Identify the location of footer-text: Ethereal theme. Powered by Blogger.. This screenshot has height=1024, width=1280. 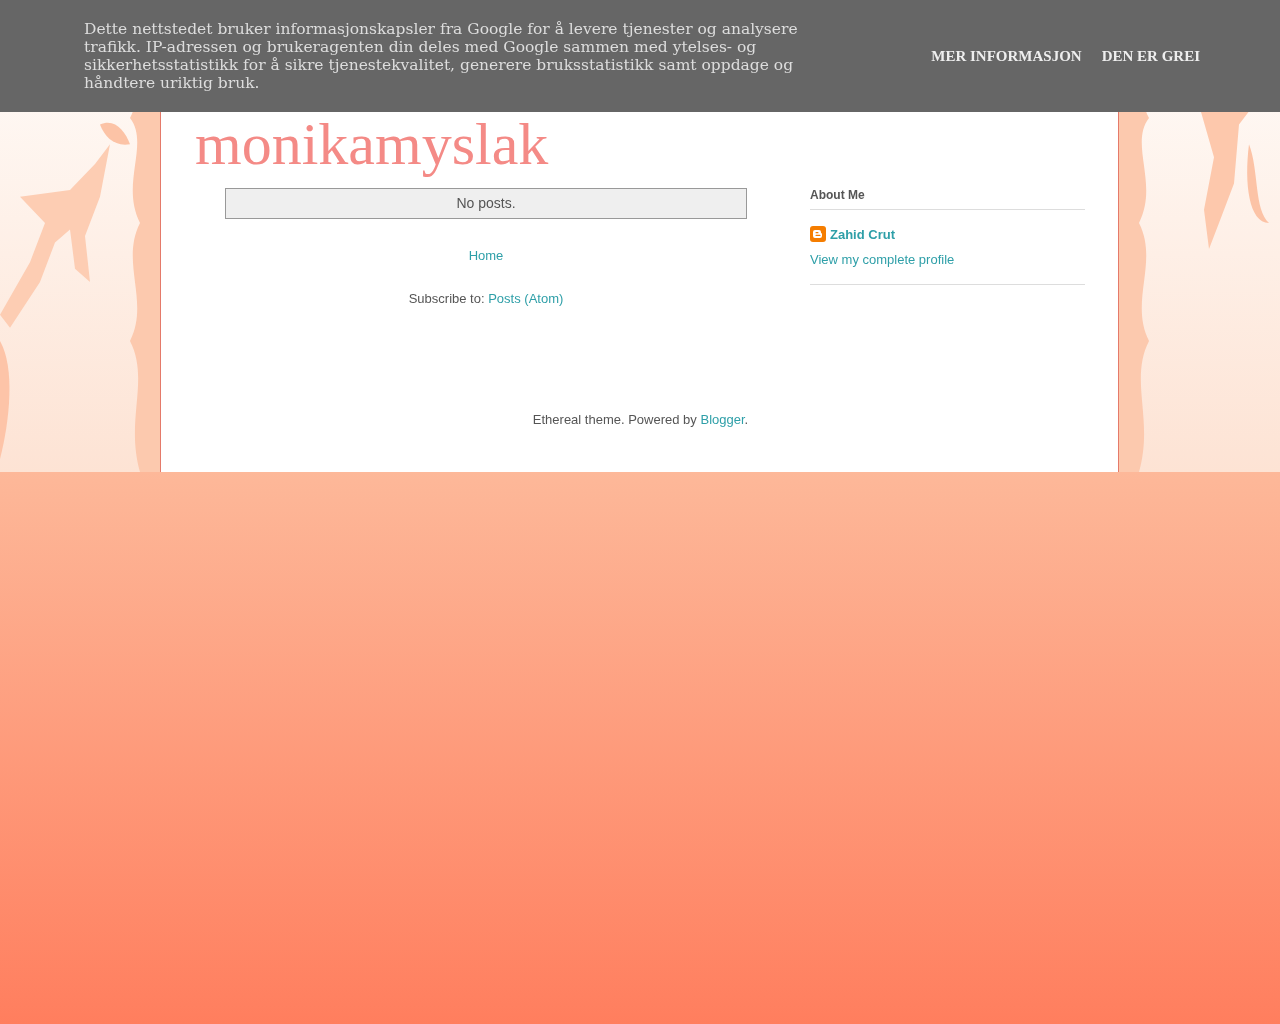
(640, 419).